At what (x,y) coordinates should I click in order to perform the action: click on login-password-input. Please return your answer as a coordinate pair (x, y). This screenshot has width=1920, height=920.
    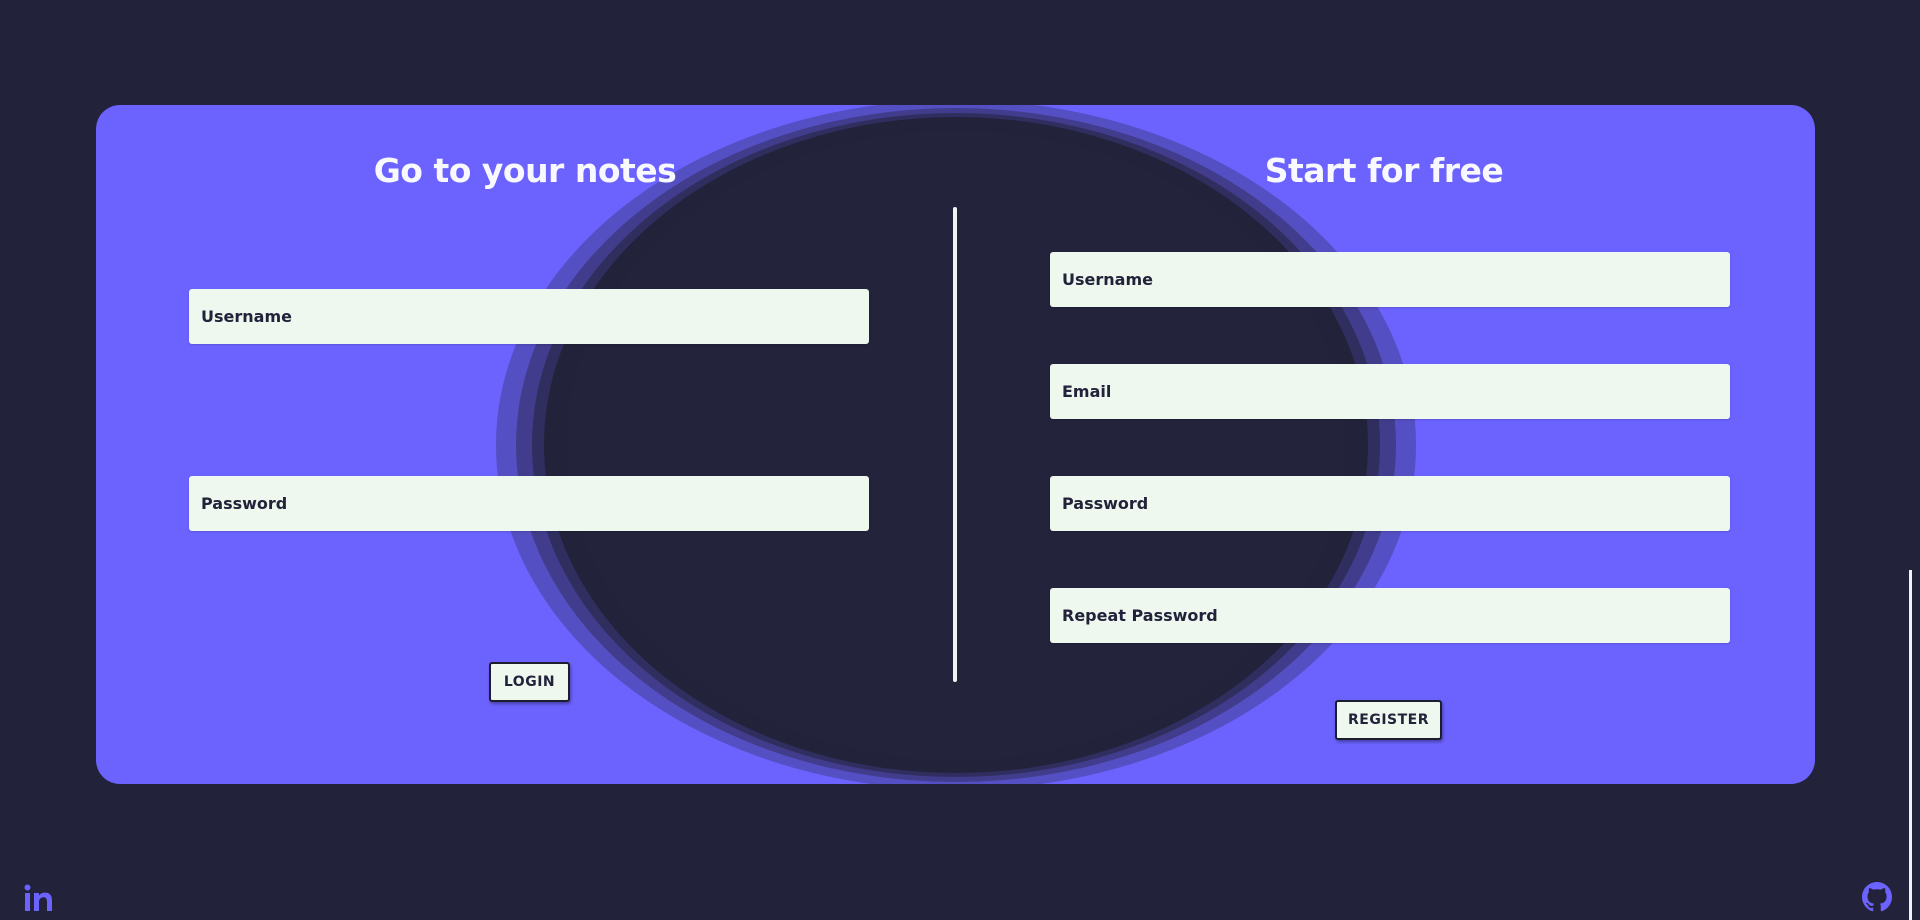
    Looking at the image, I should click on (529, 503).